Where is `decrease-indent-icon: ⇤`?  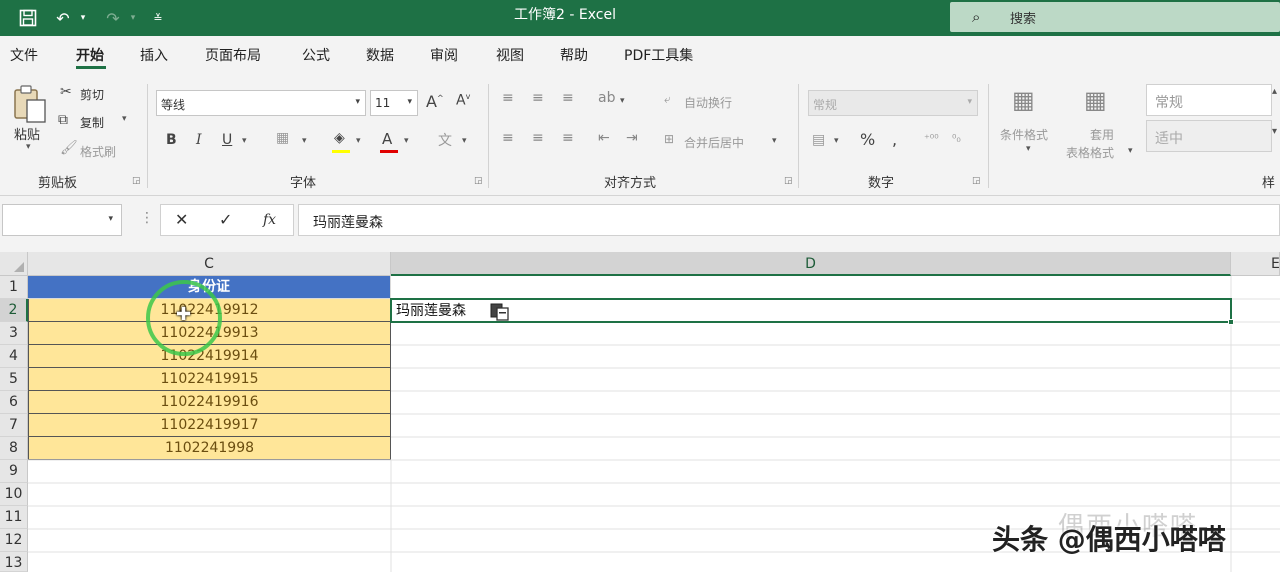 decrease-indent-icon: ⇤ is located at coordinates (604, 138).